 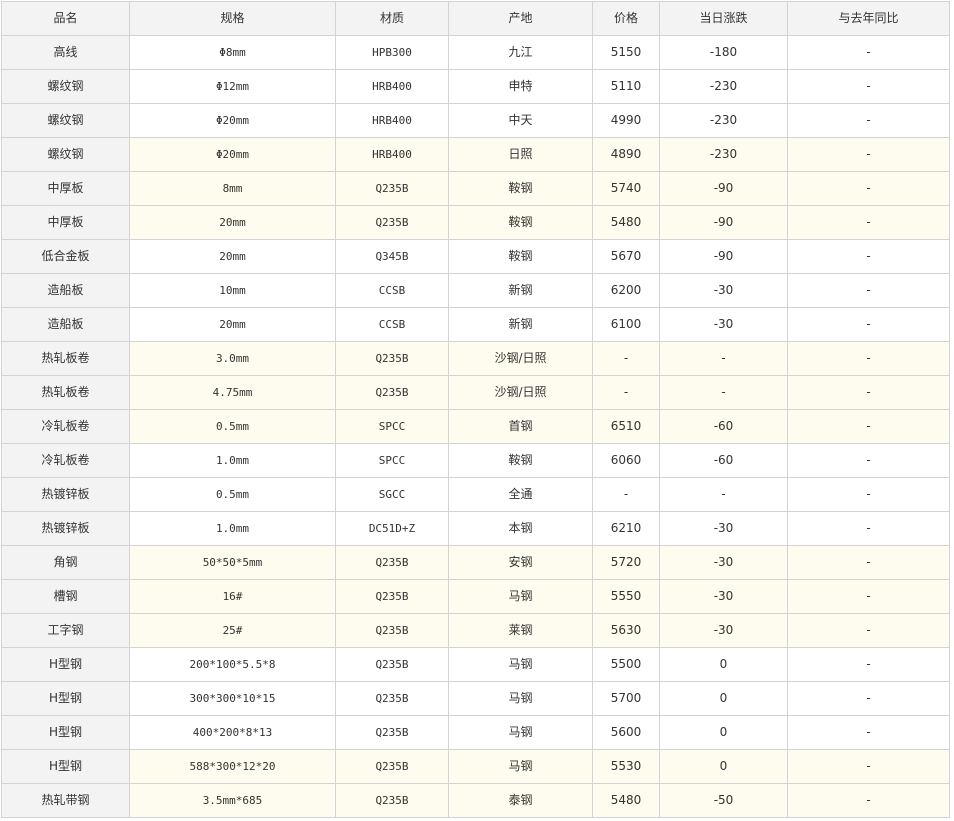 What do you see at coordinates (232, 664) in the screenshot?
I see `cell-spec: 200*100*5.5*8` at bounding box center [232, 664].